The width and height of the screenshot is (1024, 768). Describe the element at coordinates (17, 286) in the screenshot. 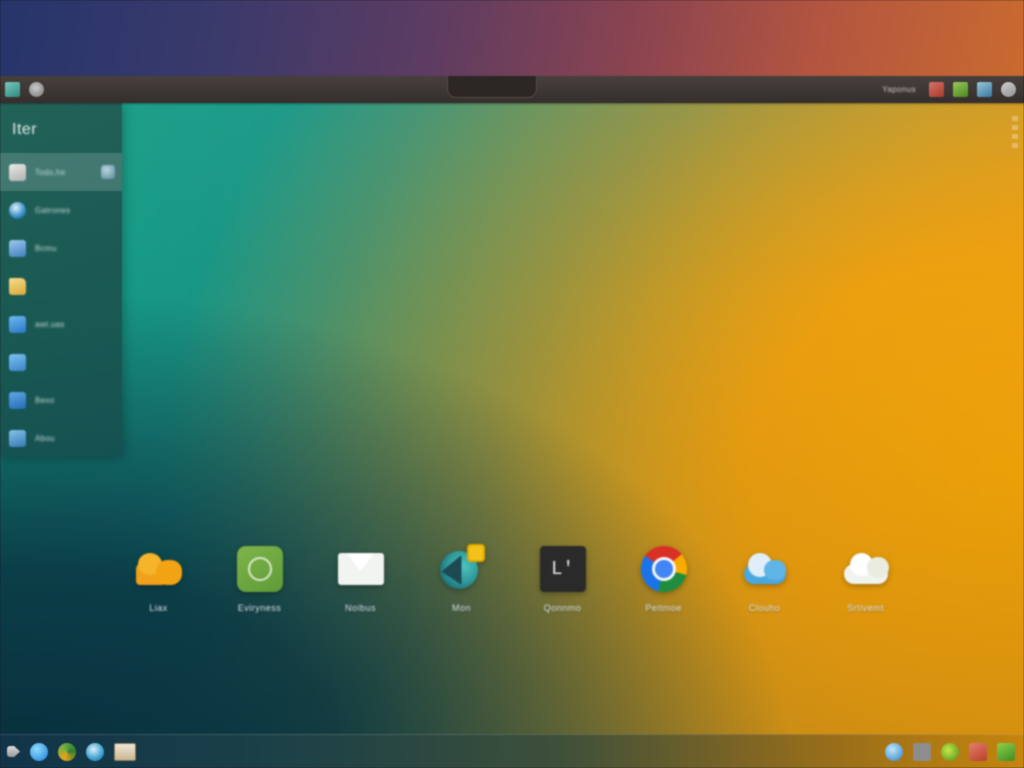

I see `folder-icon` at that location.